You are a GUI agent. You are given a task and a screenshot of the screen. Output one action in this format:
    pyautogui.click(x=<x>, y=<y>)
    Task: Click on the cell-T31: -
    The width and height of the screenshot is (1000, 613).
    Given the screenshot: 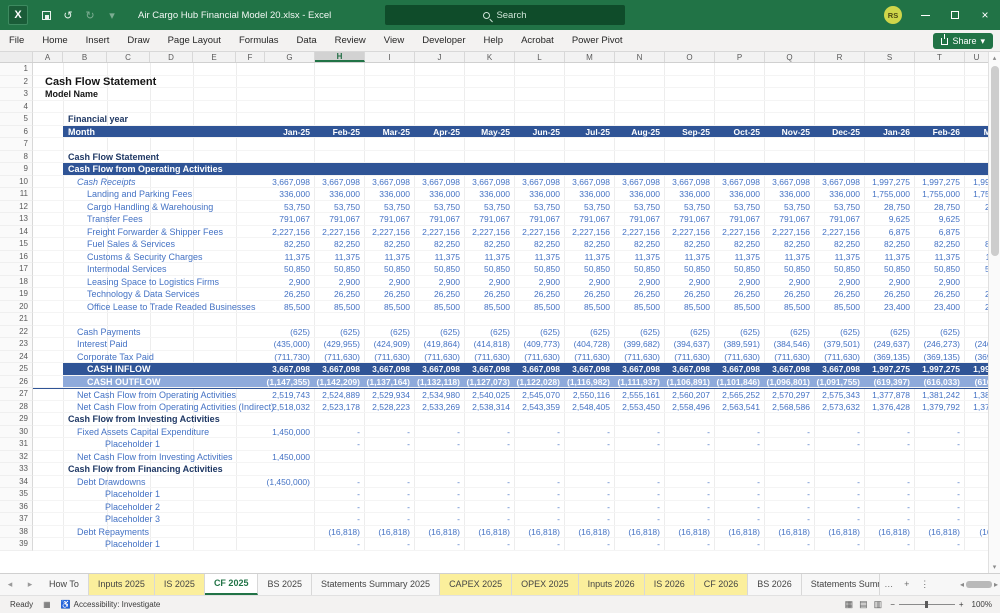 What is the action you would take?
    pyautogui.click(x=940, y=444)
    